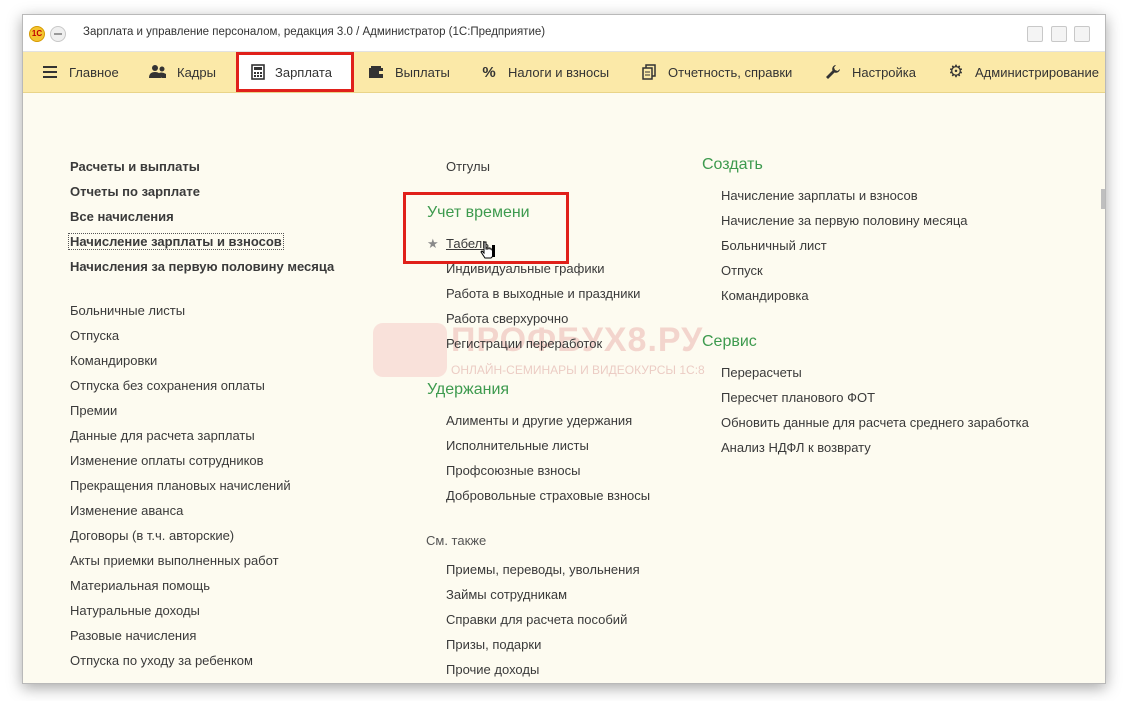 This screenshot has height=701, width=1124. I want to click on main-menu-icon, so click(58, 34).